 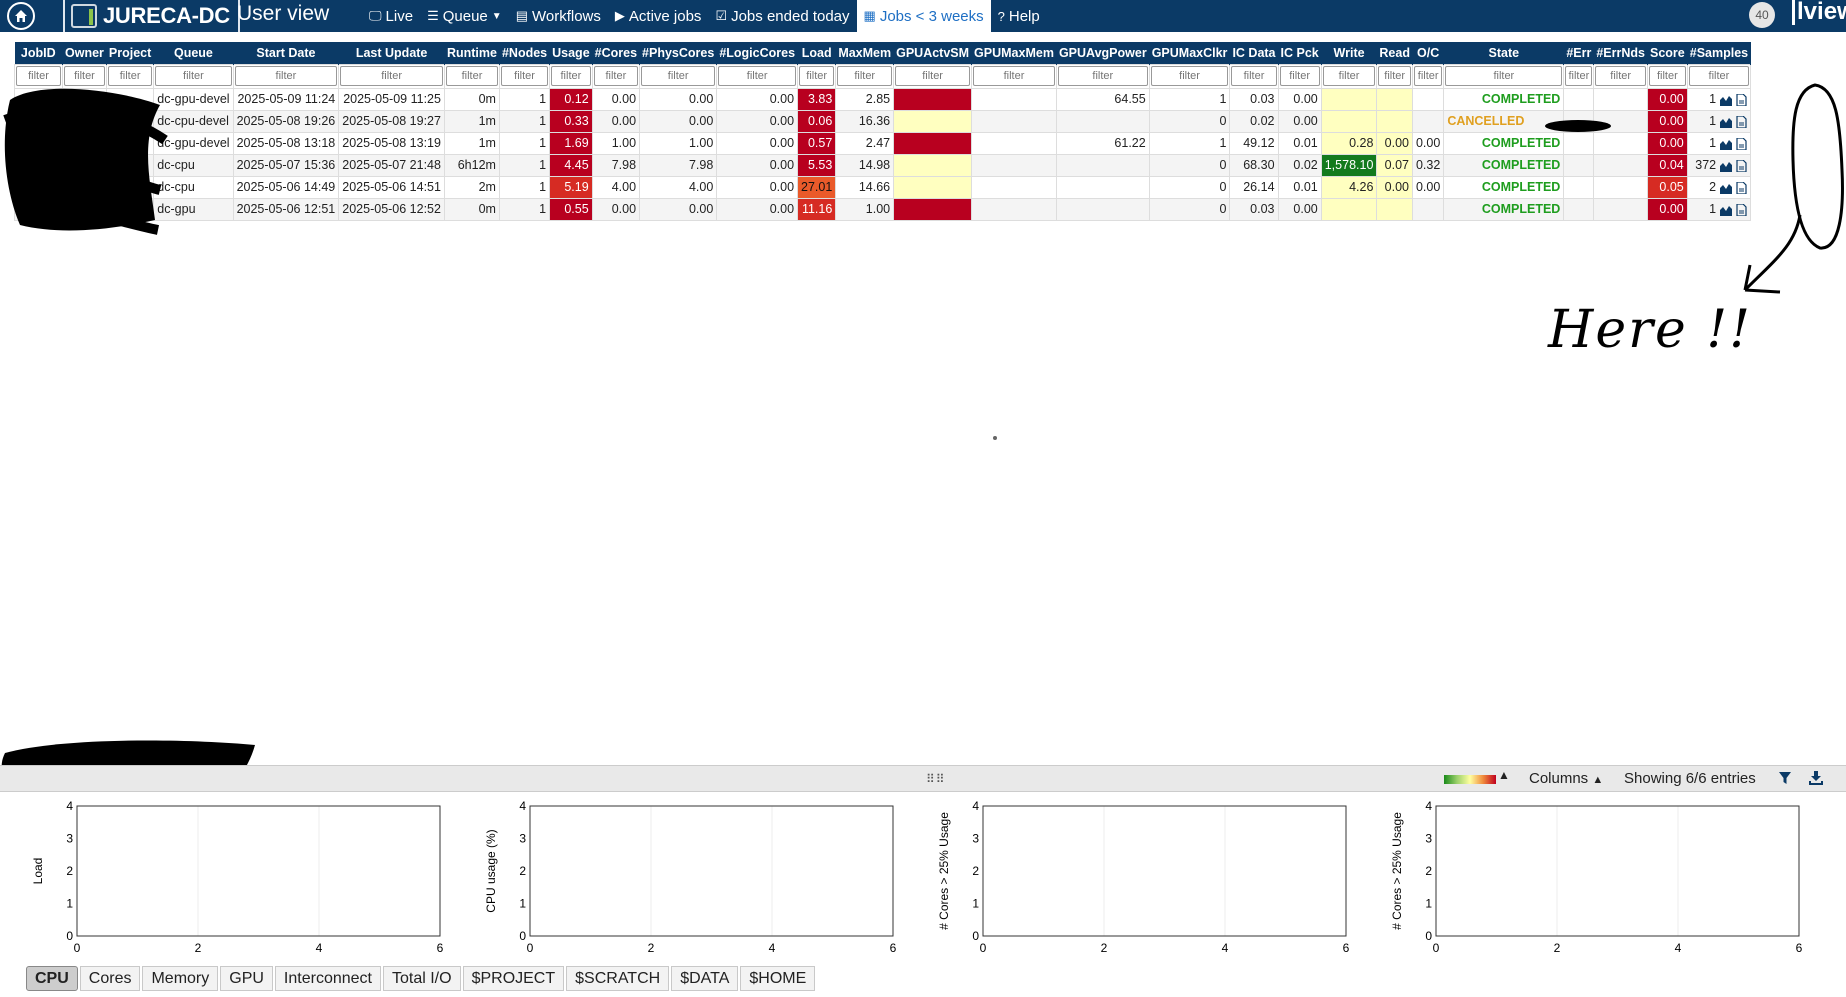 I want to click on column-header: Runtime, so click(x=472, y=53).